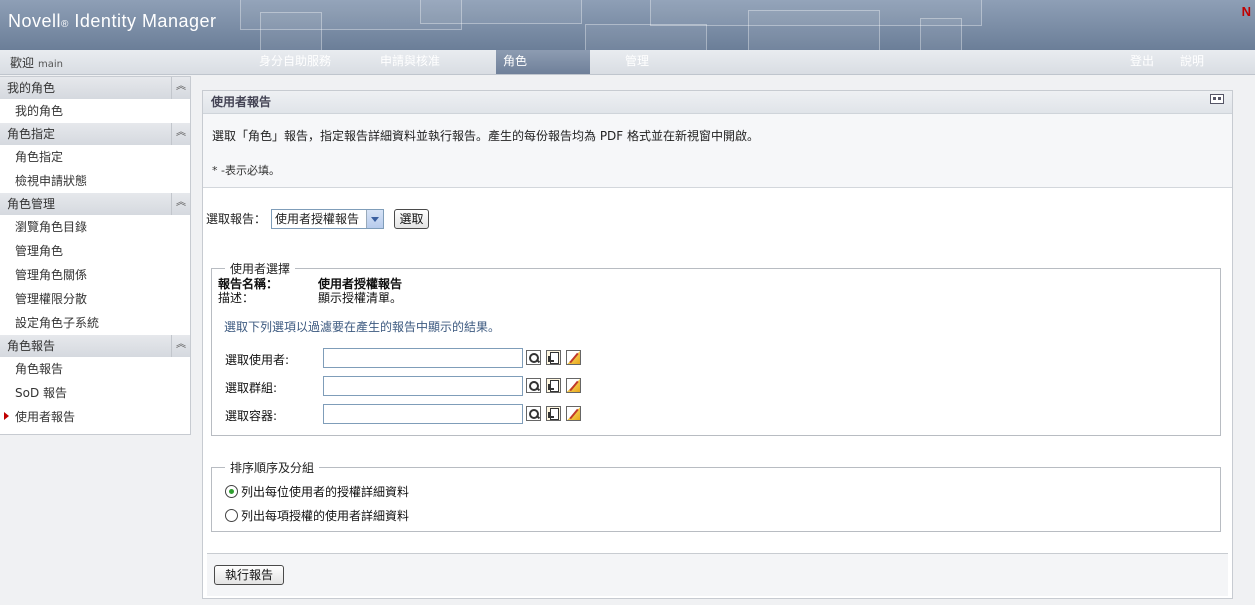 This screenshot has width=1255, height=605. I want to click on sidebar-section-my-roles: 我的角色 ︽, so click(95, 88).